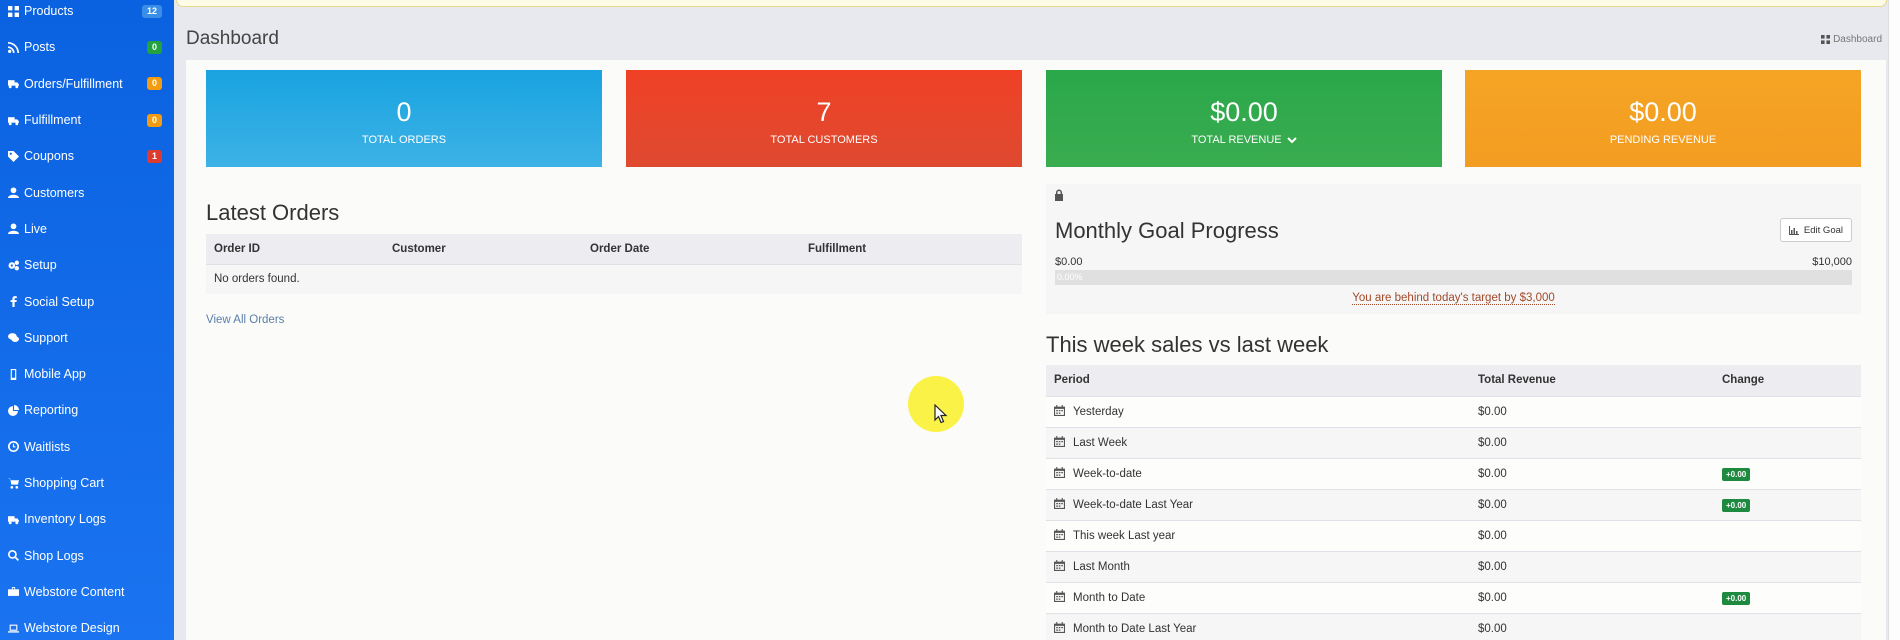 The height and width of the screenshot is (640, 1900). What do you see at coordinates (824, 140) in the screenshot?
I see `stat-label: TOTAL CUSTOMERS` at bounding box center [824, 140].